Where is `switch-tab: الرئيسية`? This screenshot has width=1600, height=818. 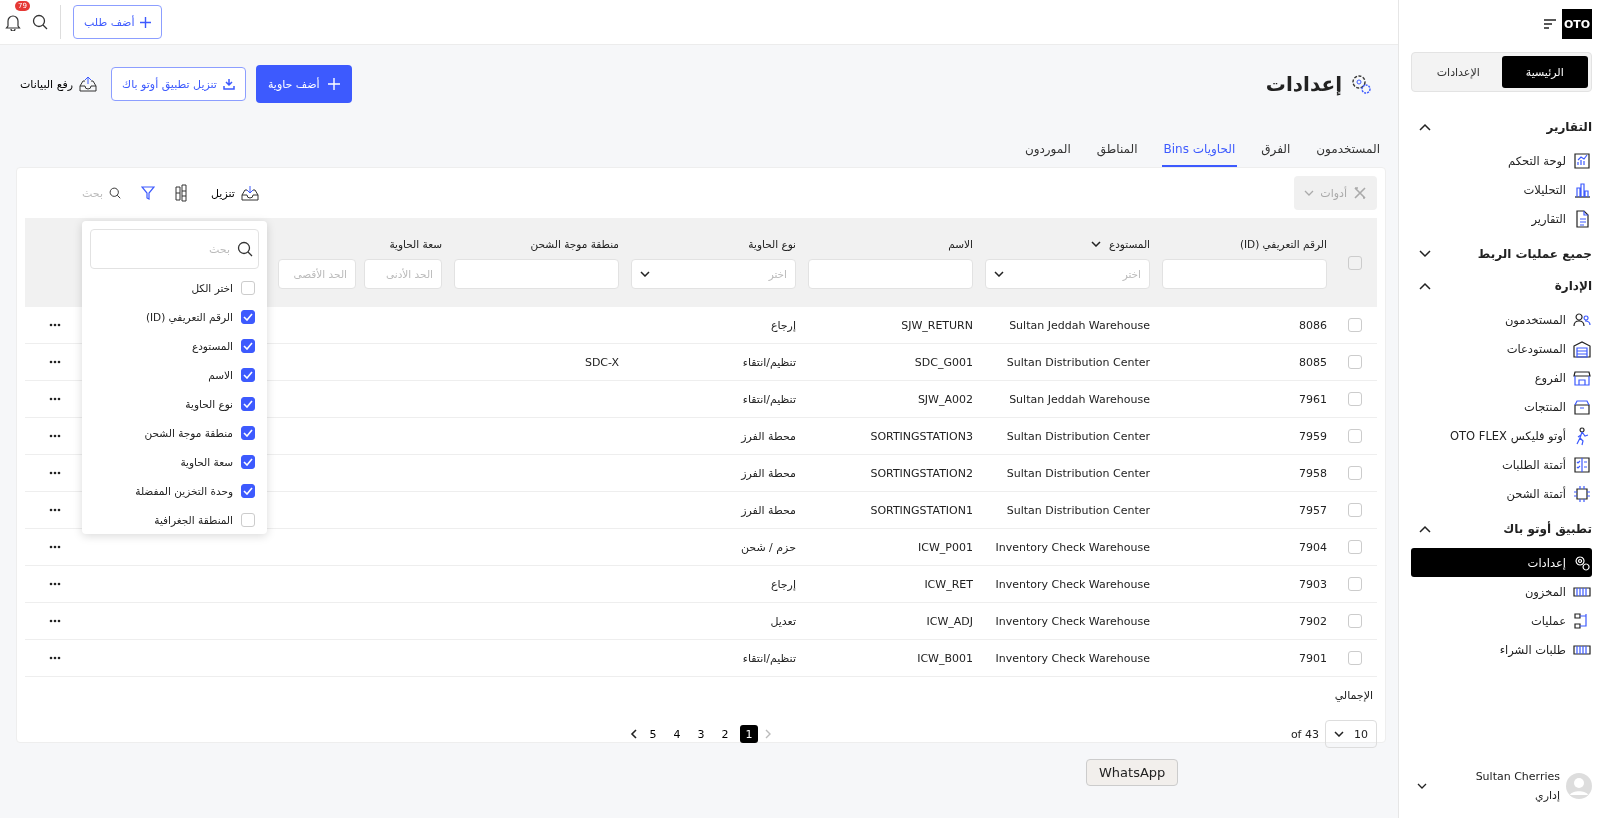 switch-tab: الرئيسية is located at coordinates (1544, 72).